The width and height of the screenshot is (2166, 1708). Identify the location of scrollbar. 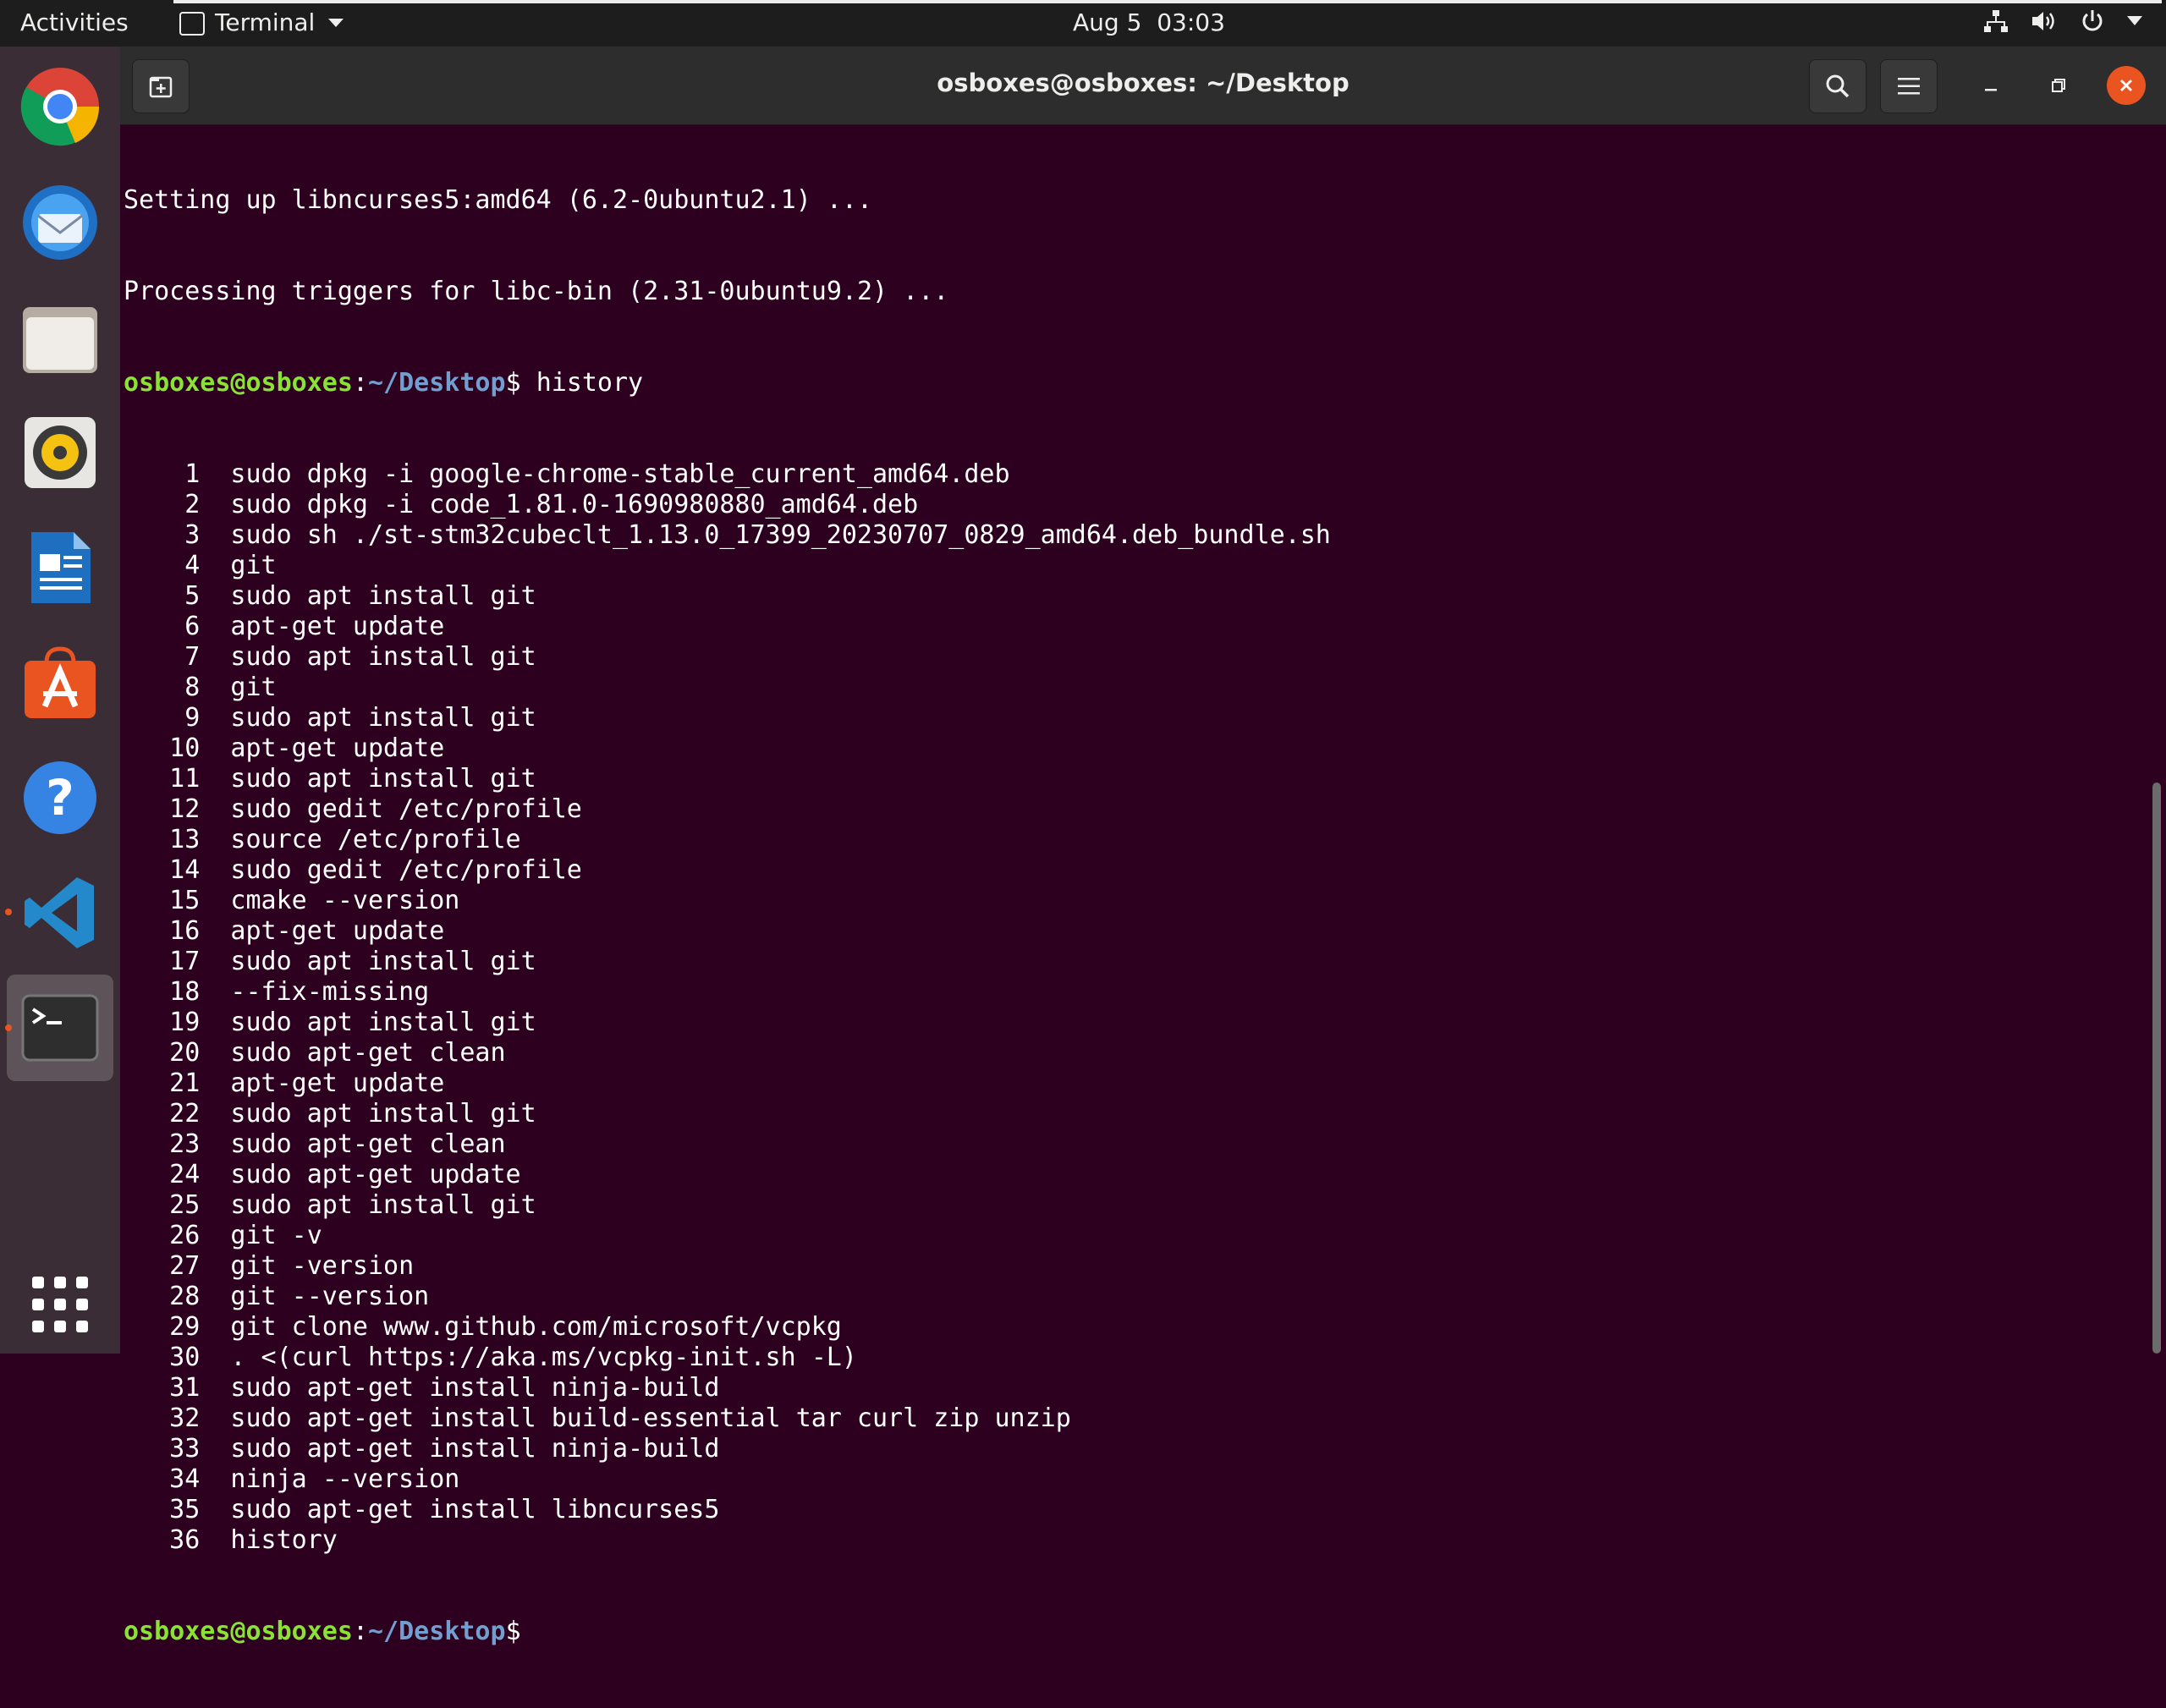
(2156, 1068).